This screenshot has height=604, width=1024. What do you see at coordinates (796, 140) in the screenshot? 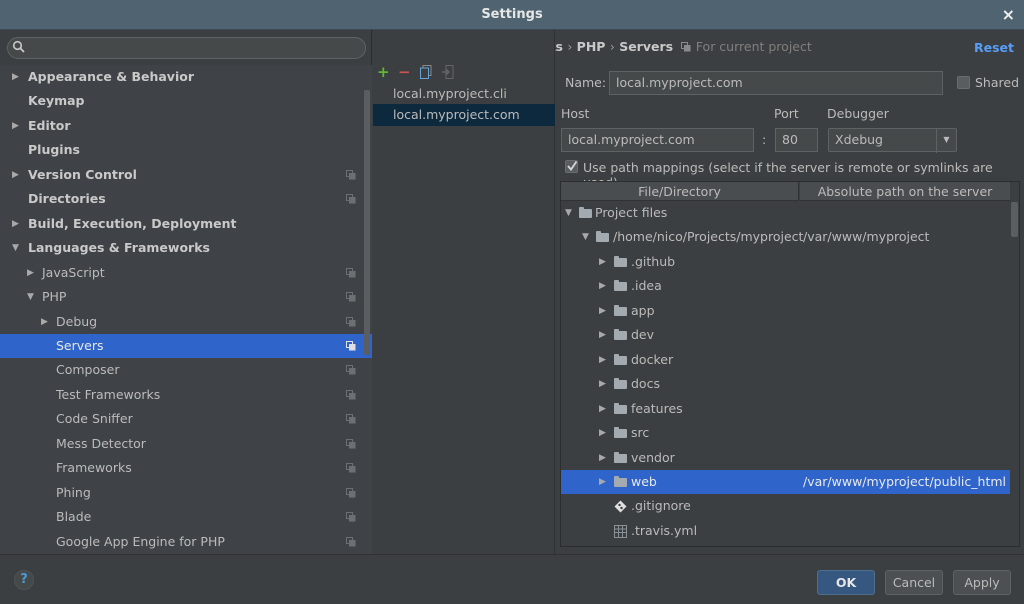
I see `port-input: 80` at bounding box center [796, 140].